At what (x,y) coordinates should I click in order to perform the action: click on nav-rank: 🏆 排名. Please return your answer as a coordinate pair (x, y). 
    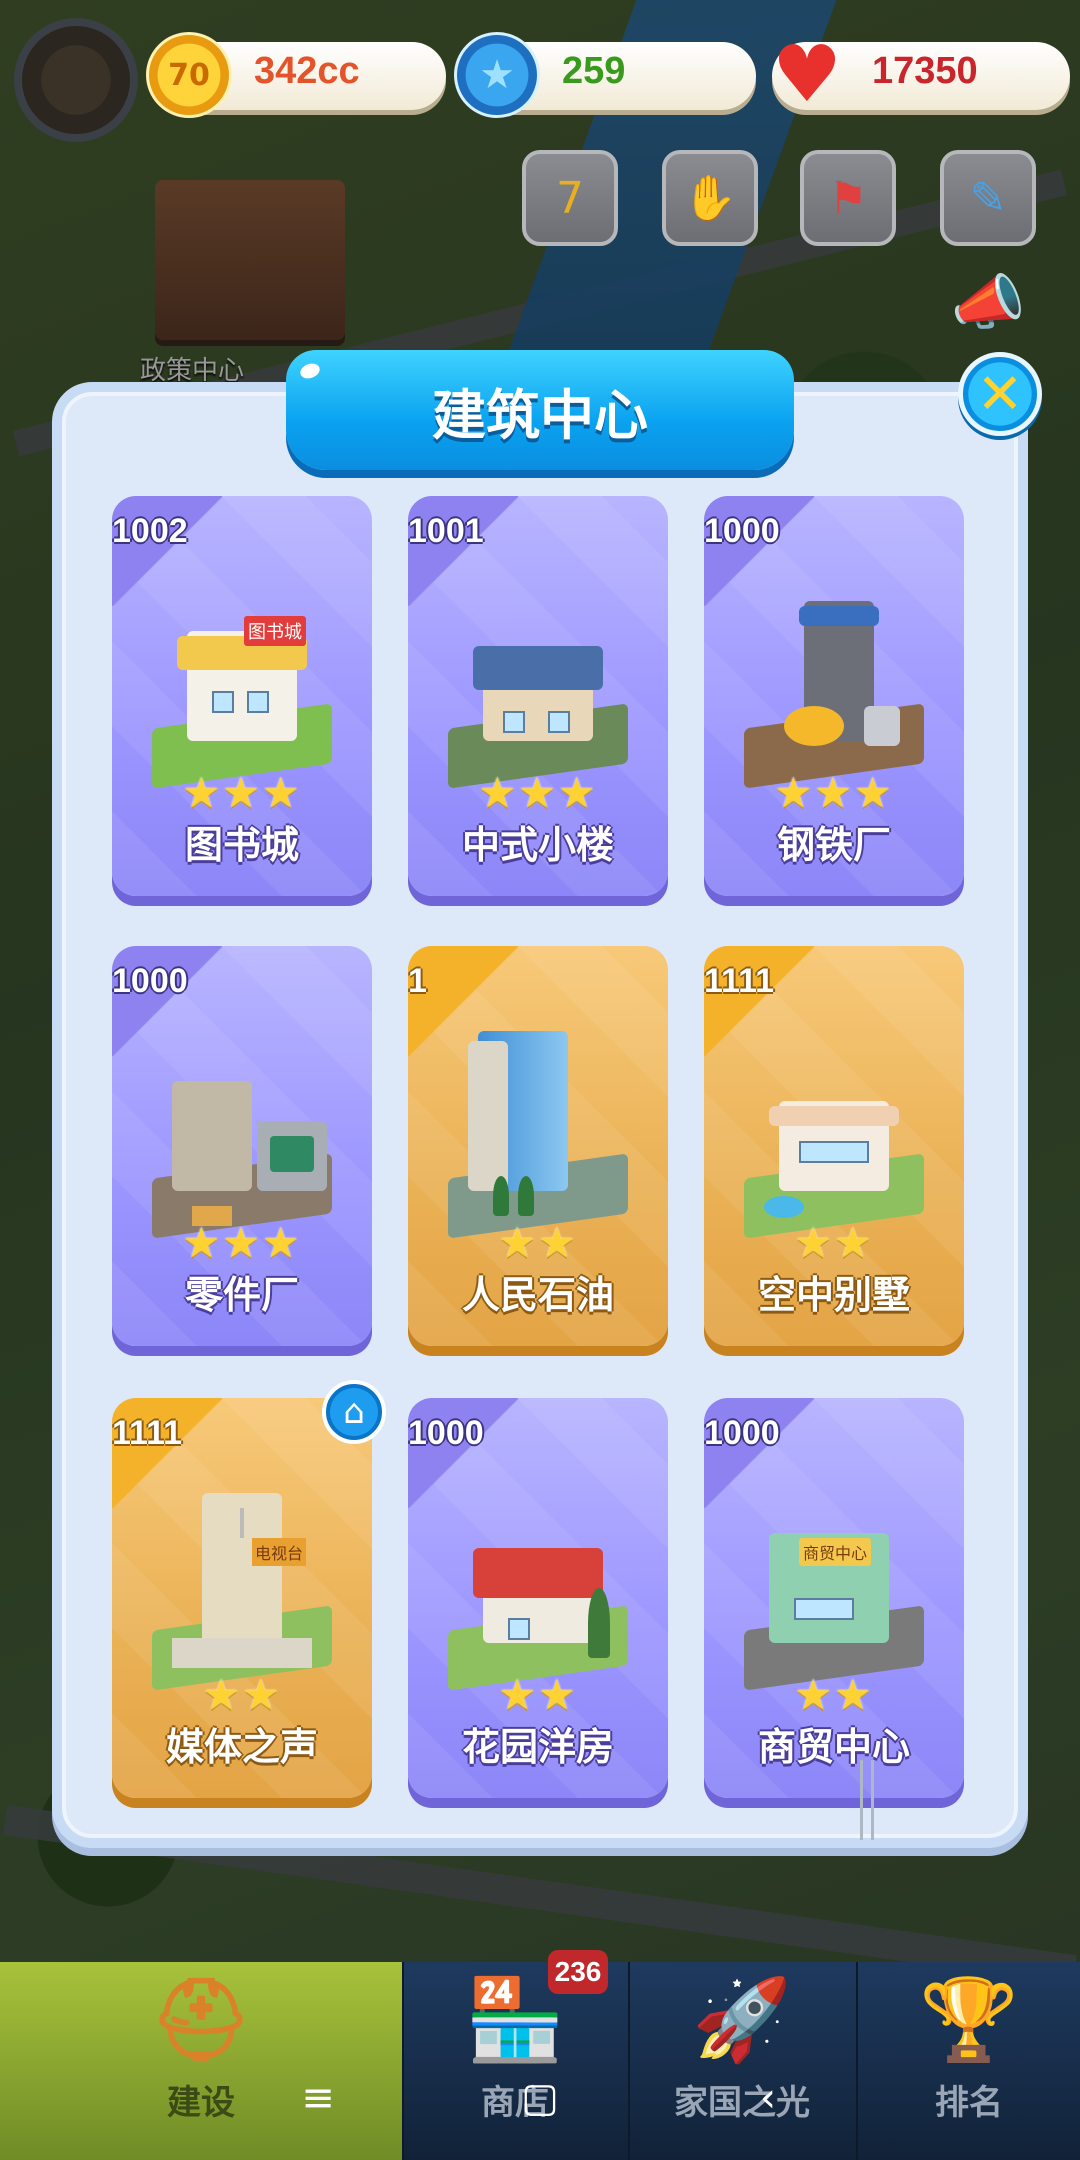
    Looking at the image, I should click on (969, 2061).